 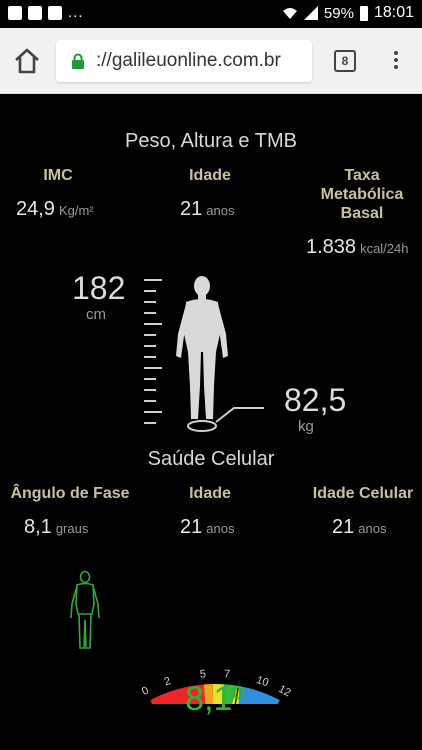 I want to click on app-notification-icon, so click(x=55, y=12).